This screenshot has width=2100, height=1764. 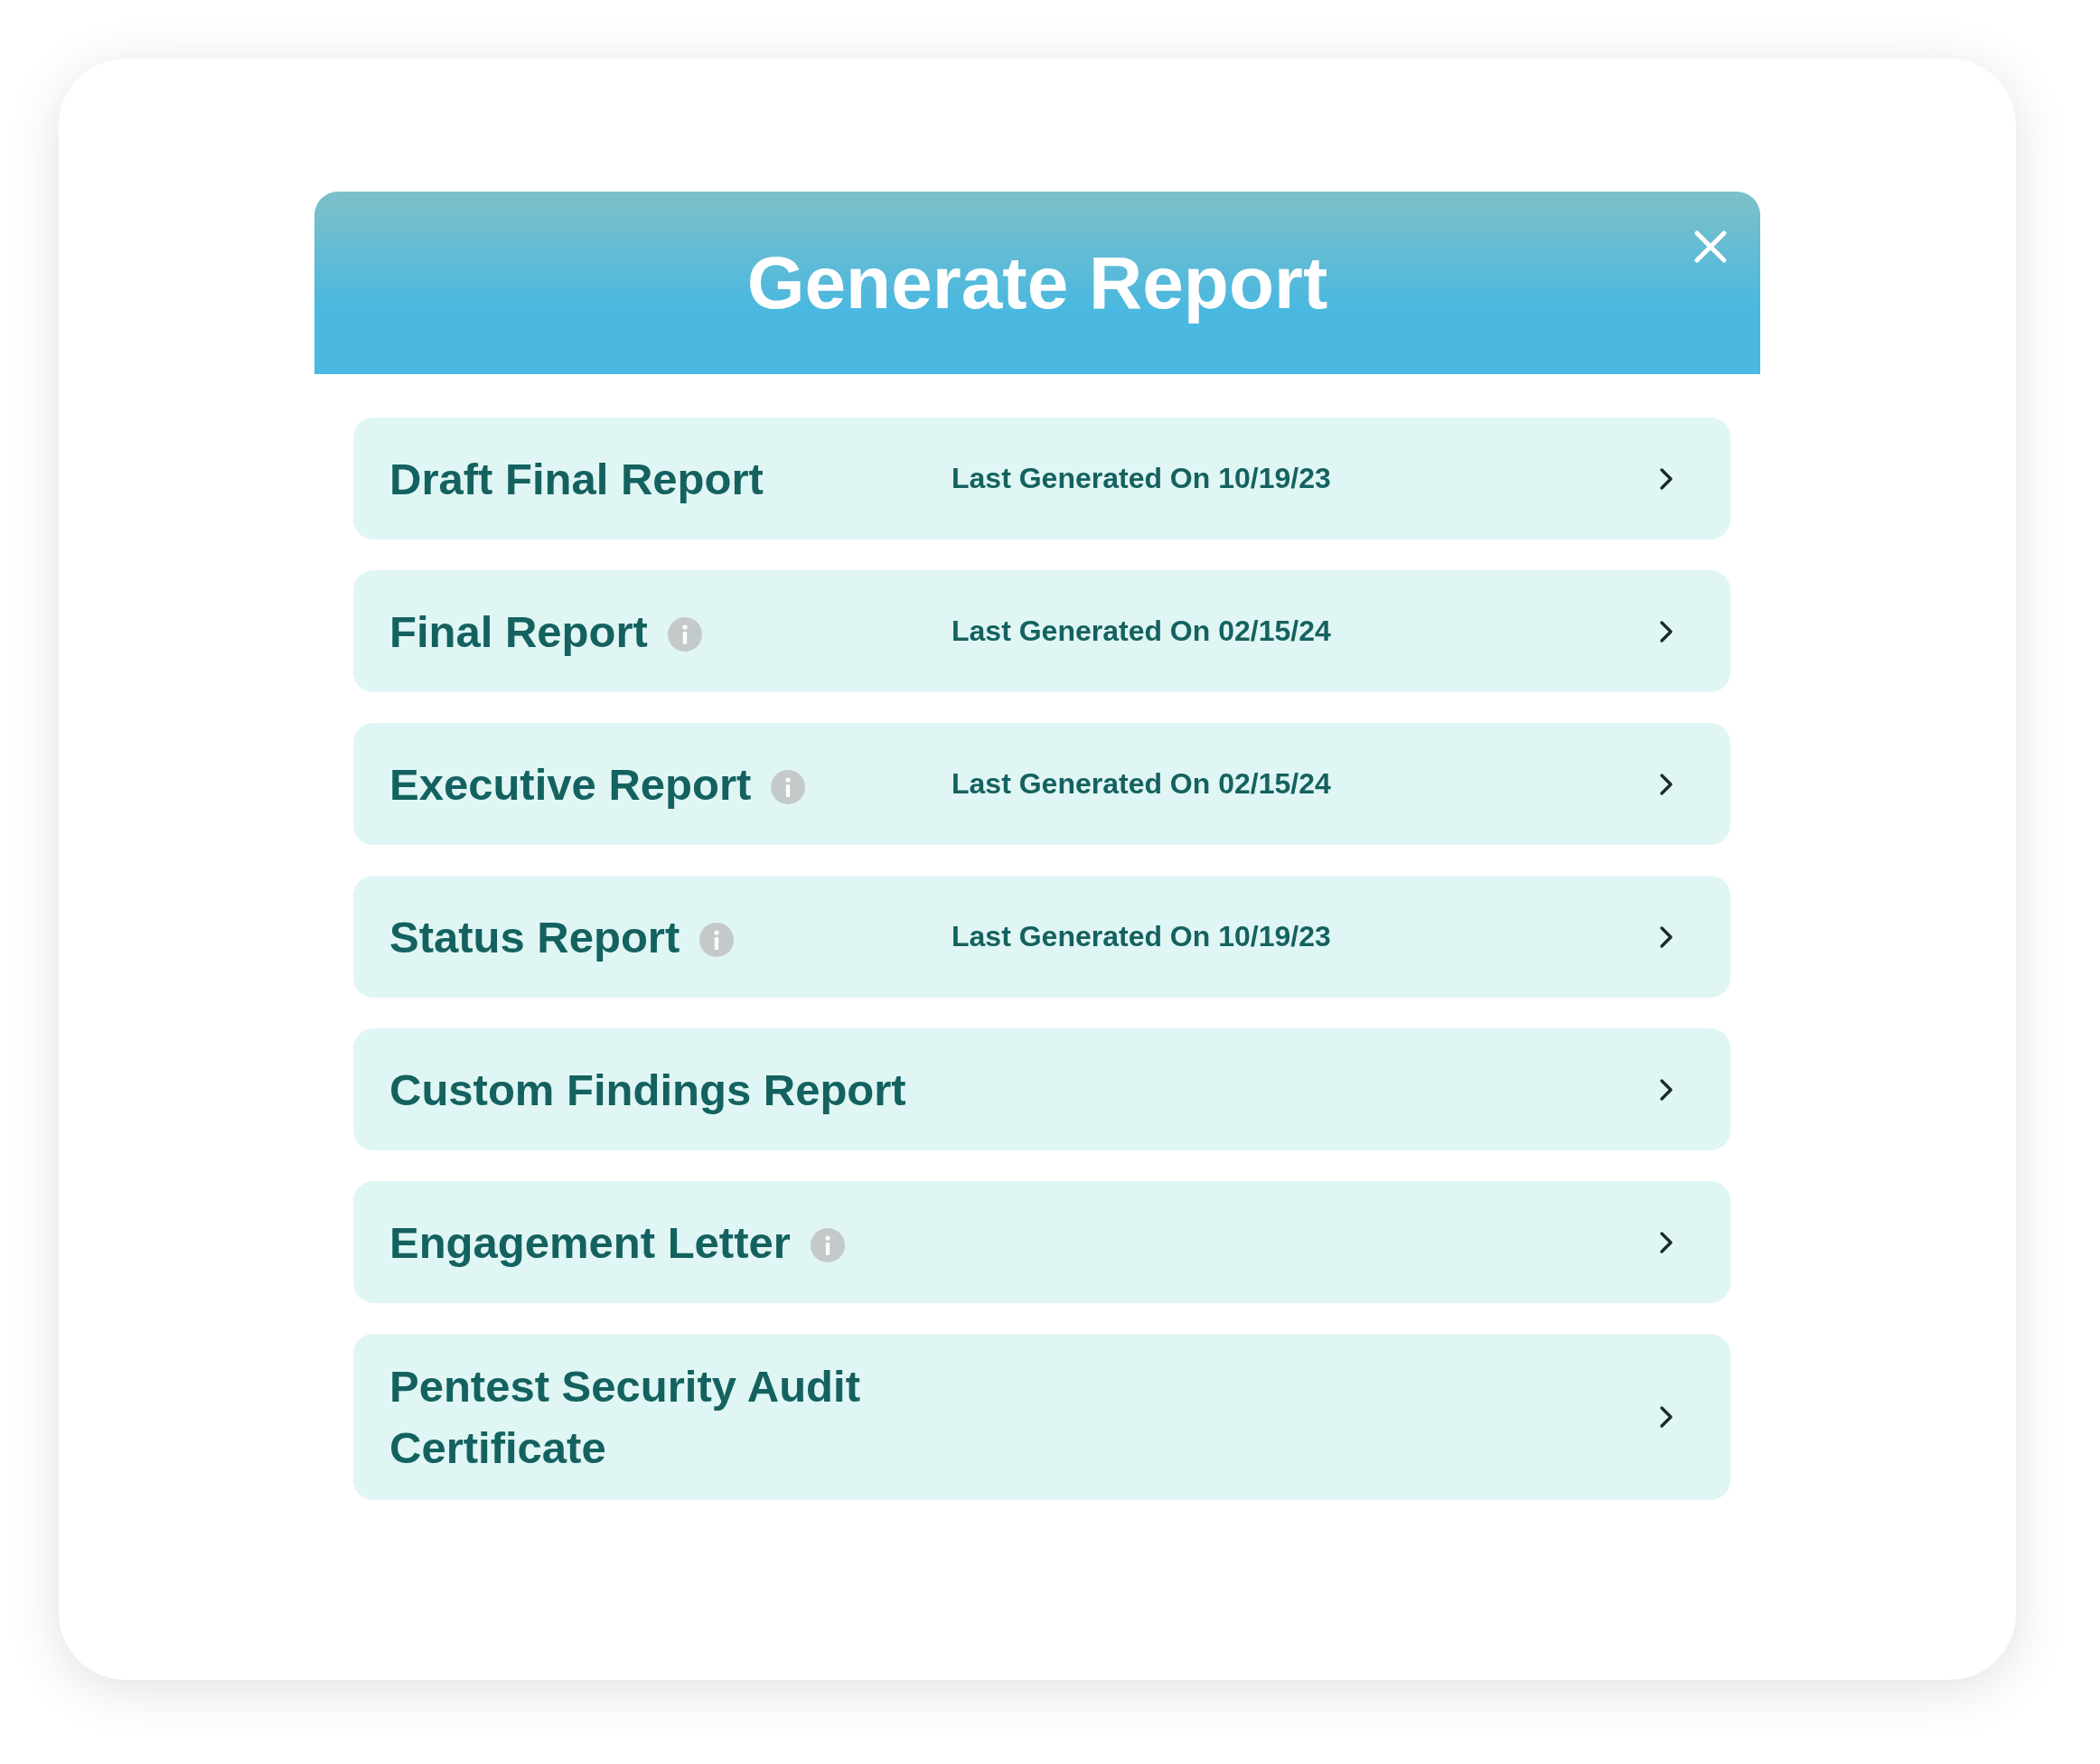 I want to click on report-item: Custom Findings Report, so click(x=1041, y=1089).